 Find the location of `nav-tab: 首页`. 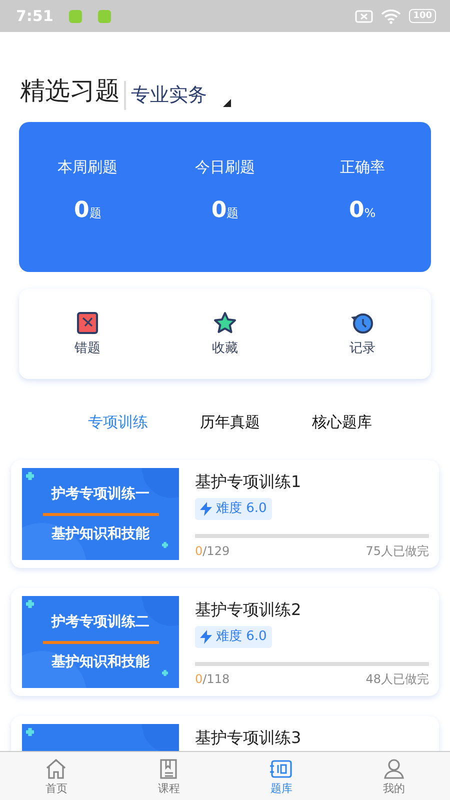

nav-tab: 首页 is located at coordinates (56, 776).